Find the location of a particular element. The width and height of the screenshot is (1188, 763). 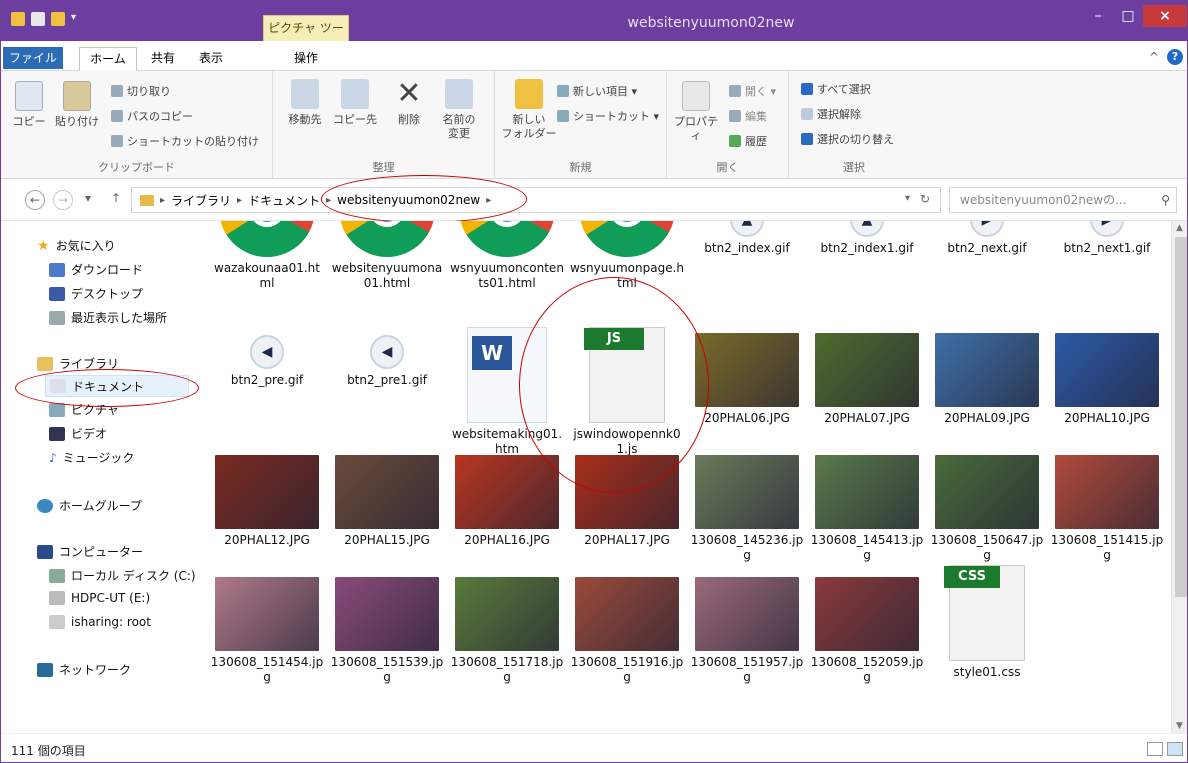

nav-desktop: デスクトップ is located at coordinates (96, 293).